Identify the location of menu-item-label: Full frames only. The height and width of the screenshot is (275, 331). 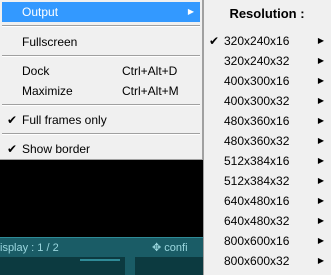
(64, 120).